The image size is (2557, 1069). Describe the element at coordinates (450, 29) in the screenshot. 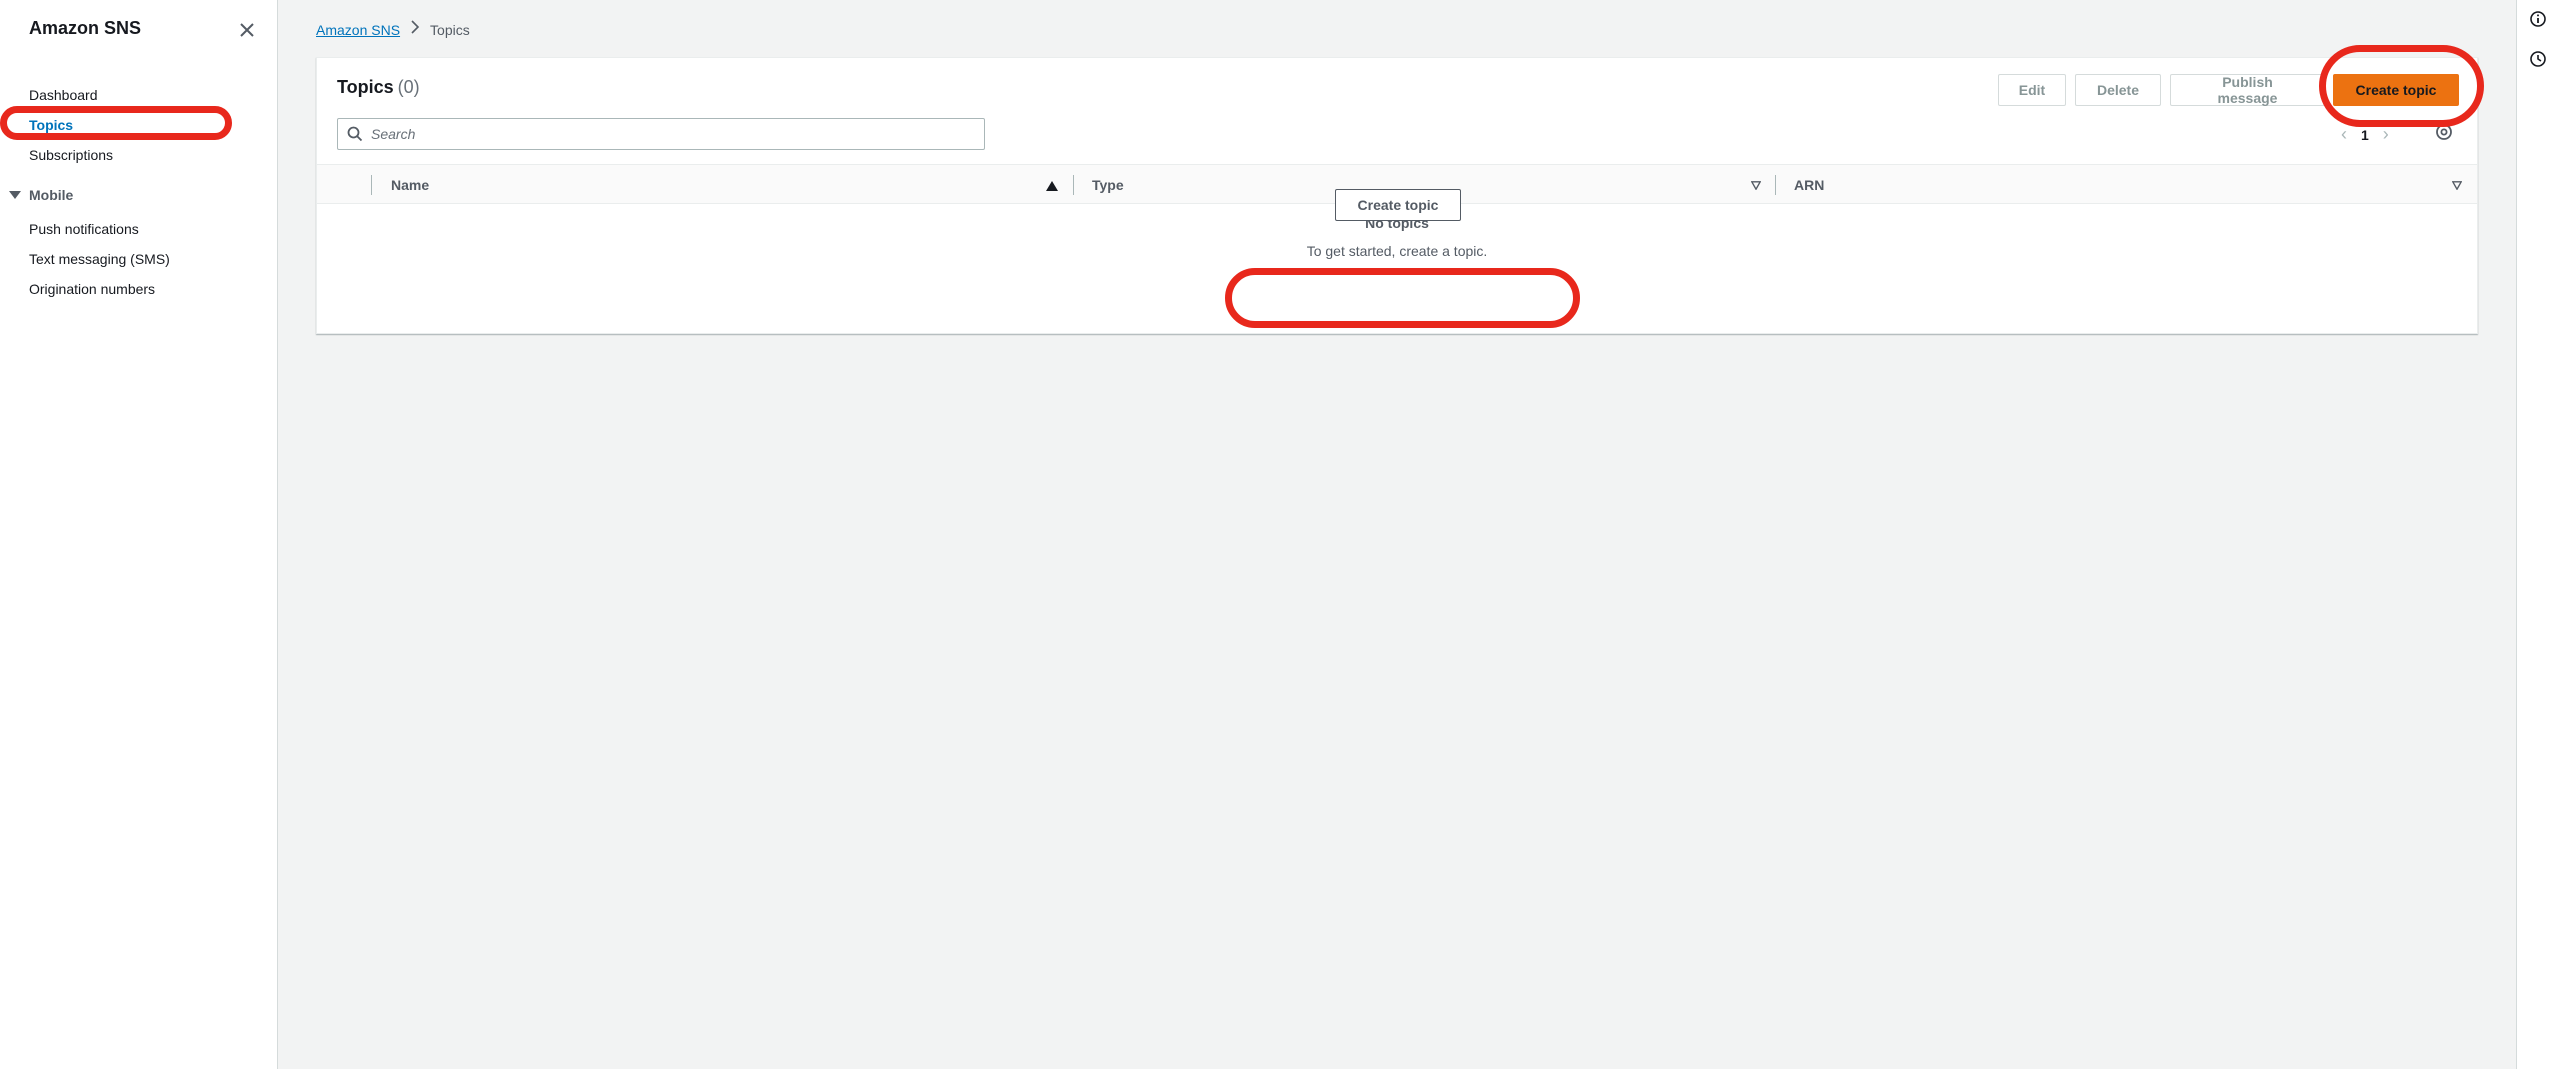

I see `breadcrumb-current: Topics` at that location.